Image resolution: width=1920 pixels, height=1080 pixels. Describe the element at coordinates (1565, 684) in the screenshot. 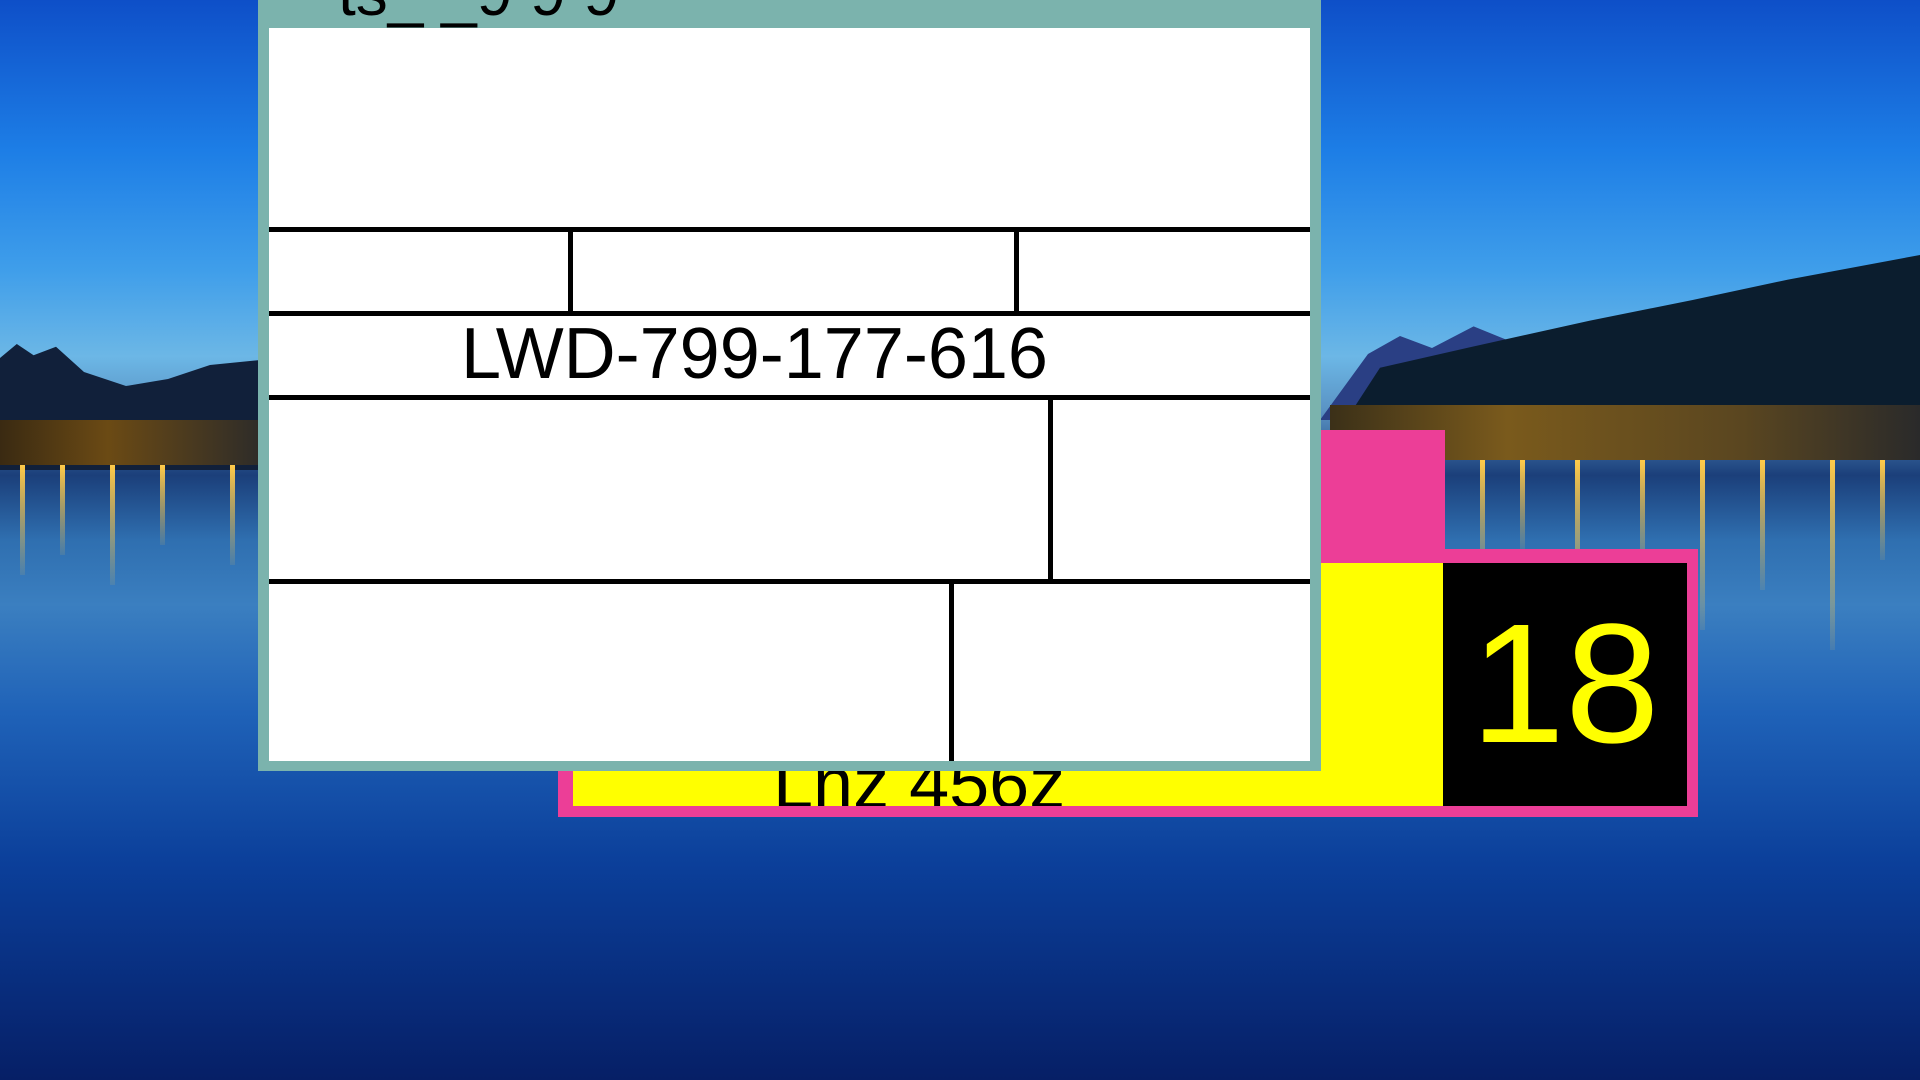

I see `tag-count-badge: 18` at that location.